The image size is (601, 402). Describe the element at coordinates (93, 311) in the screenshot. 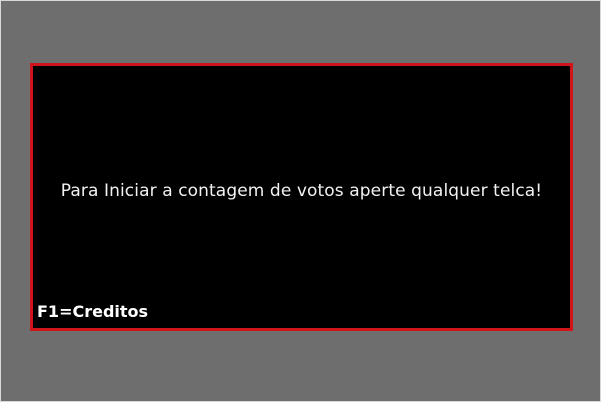

I see `credits-hotkey-hint: F1=Creditos` at that location.